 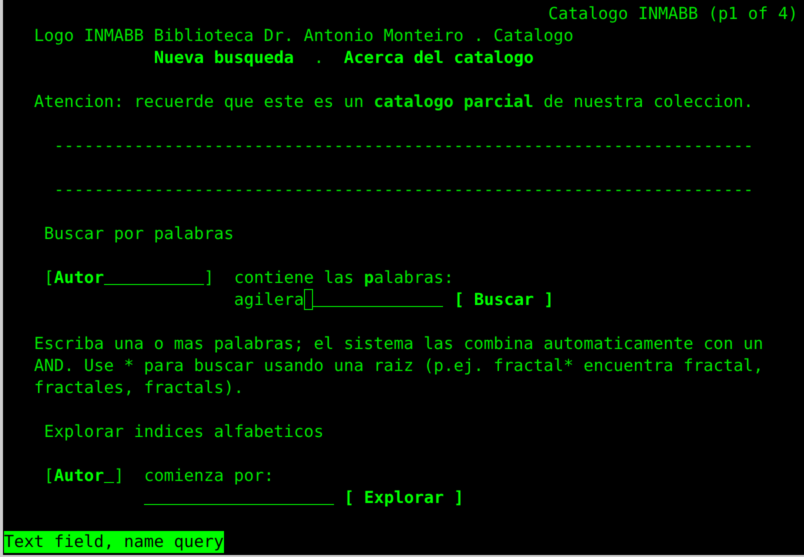 What do you see at coordinates (184, 432) in the screenshot?
I see `section-heading: Explorar indices alfabeticos` at bounding box center [184, 432].